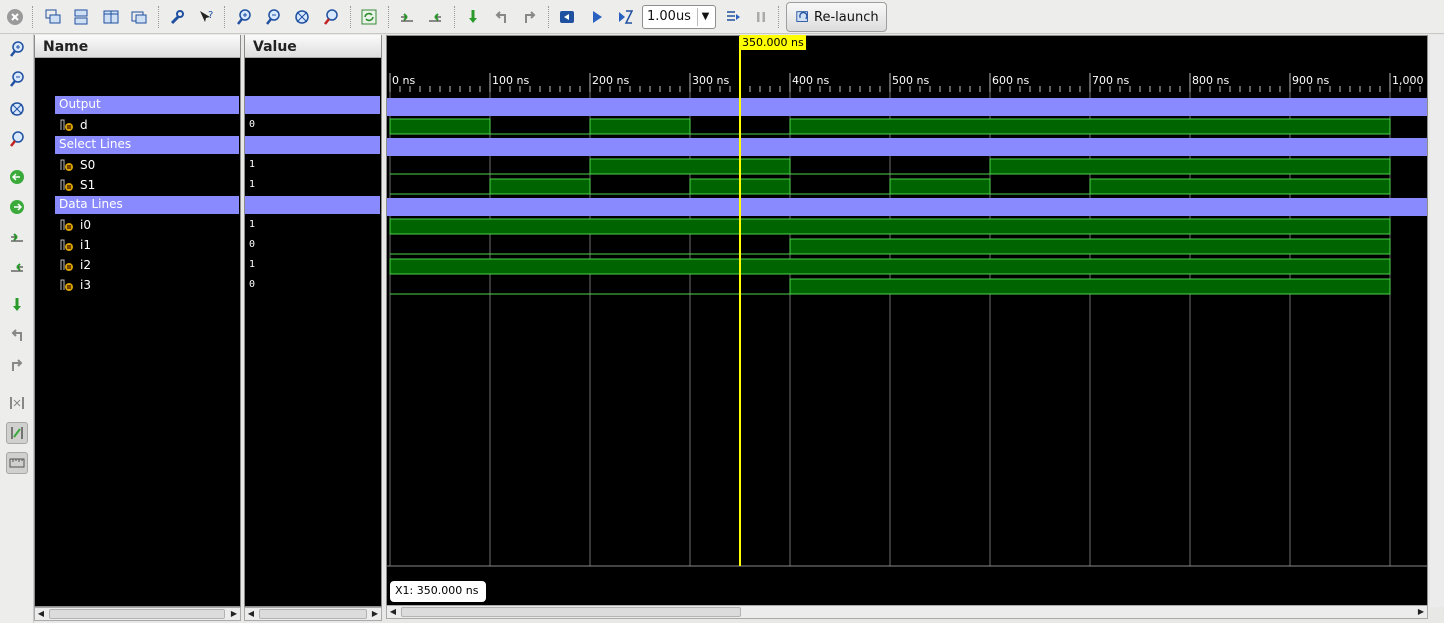 The height and width of the screenshot is (623, 1444). I want to click on restart-icon, so click(567, 17).